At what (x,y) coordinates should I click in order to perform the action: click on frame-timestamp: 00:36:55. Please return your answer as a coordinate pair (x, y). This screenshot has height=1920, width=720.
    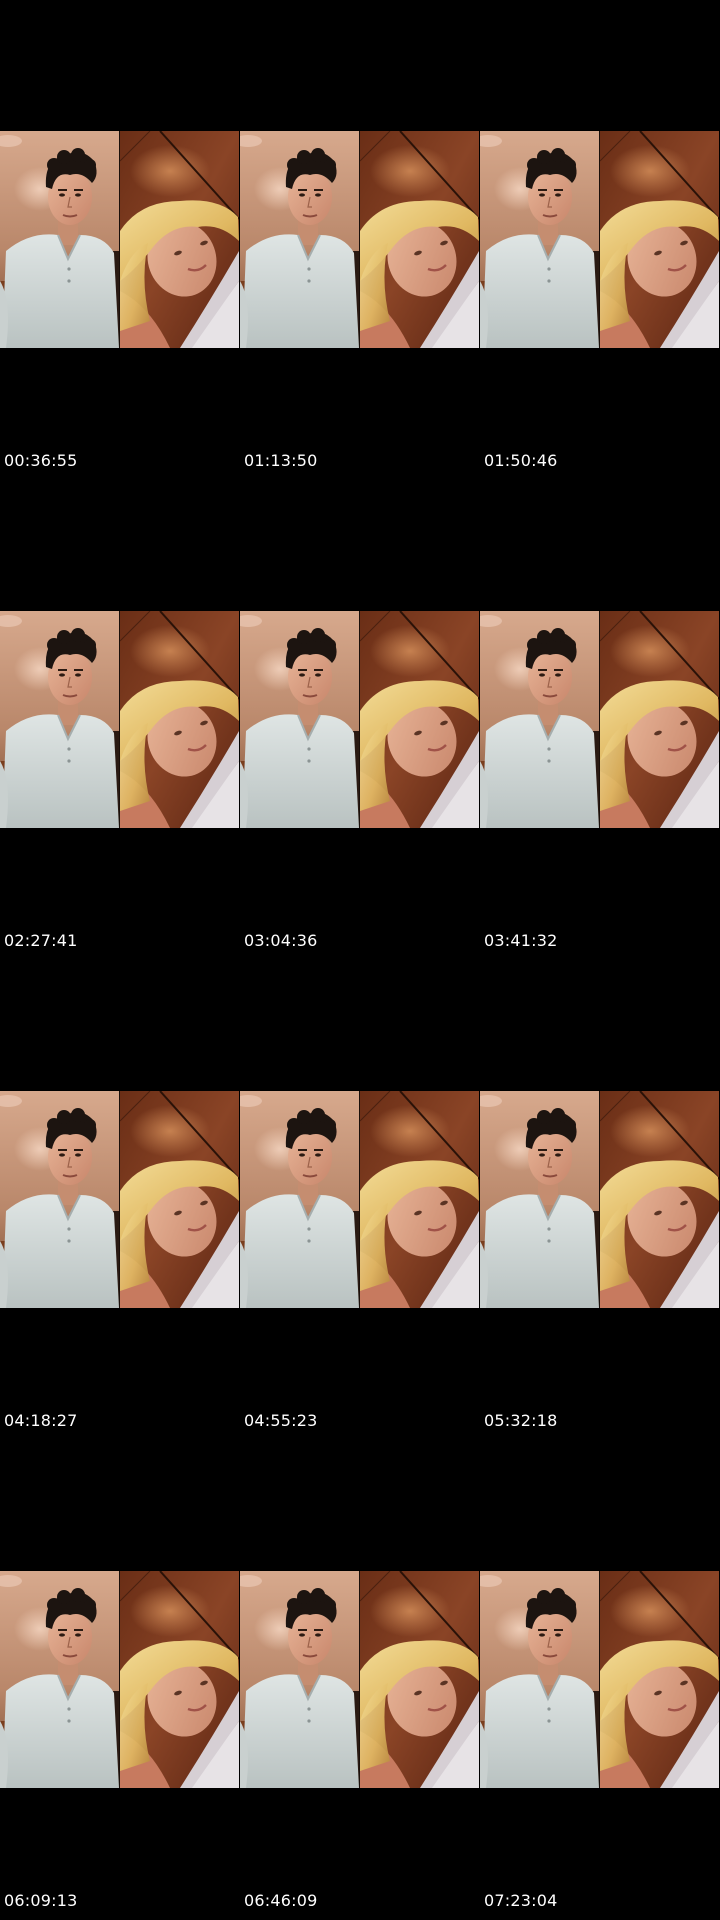
    Looking at the image, I should click on (41, 460).